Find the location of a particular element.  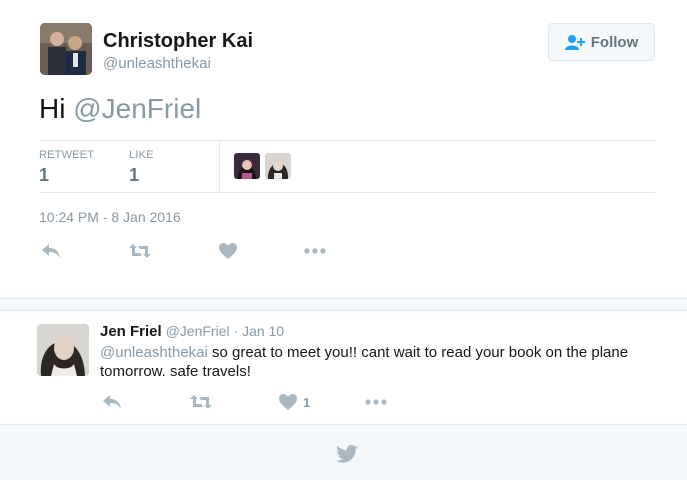

like-button is located at coordinates (228, 251).